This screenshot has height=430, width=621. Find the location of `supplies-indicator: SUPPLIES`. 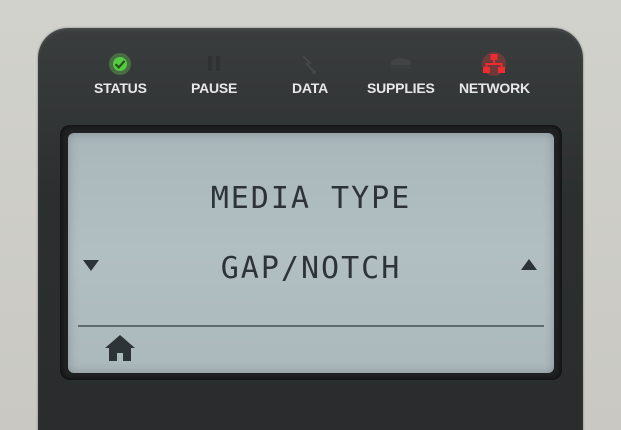

supplies-indicator: SUPPLIES is located at coordinates (401, 73).